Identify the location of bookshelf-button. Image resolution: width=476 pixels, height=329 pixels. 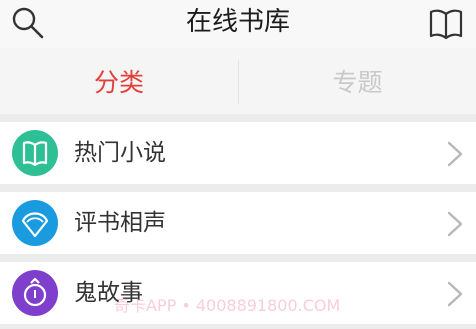
(446, 23).